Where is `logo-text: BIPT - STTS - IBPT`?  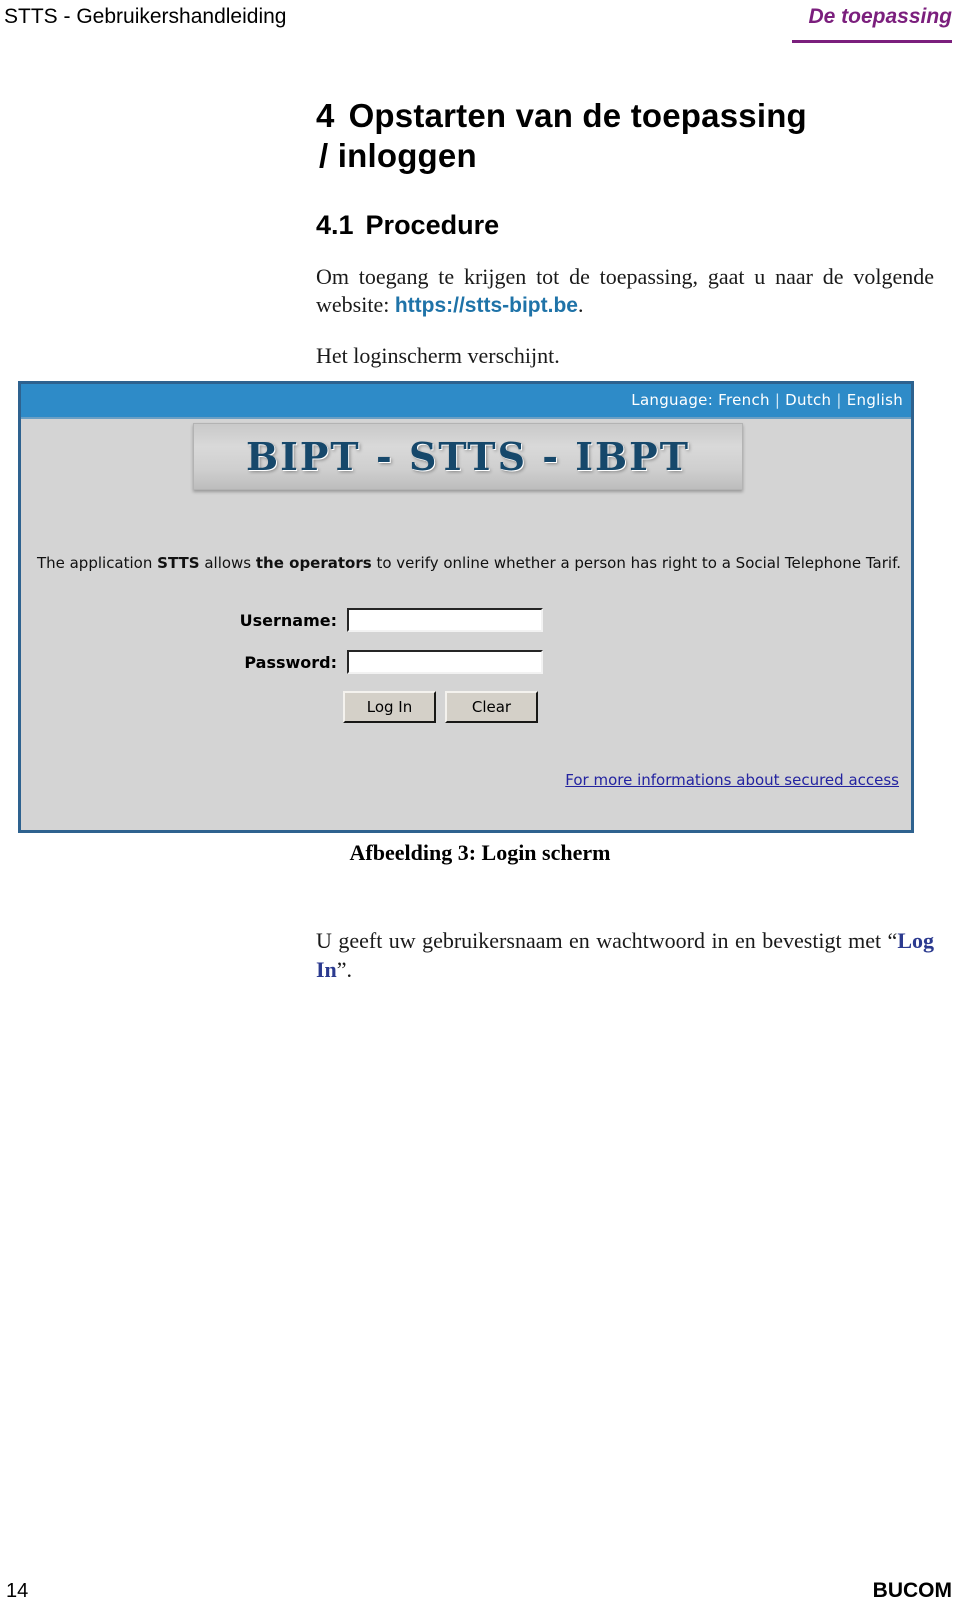
logo-text: BIPT - STTS - IBPT is located at coordinates (468, 456).